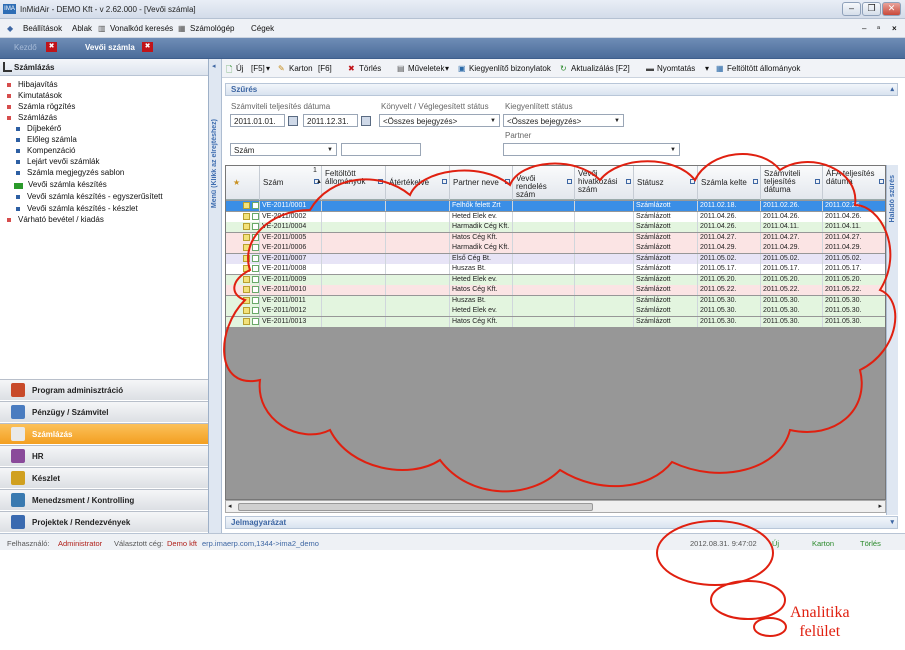 Image resolution: width=905 pixels, height=650 pixels. Describe the element at coordinates (892, 522) in the screenshot. I see `expand-down-icon: ▾` at that location.